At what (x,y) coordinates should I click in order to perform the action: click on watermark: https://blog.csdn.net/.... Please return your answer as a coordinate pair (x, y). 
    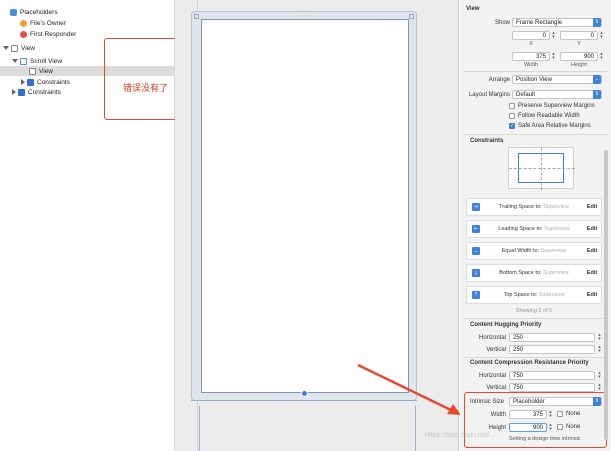
    Looking at the image, I should click on (460, 435).